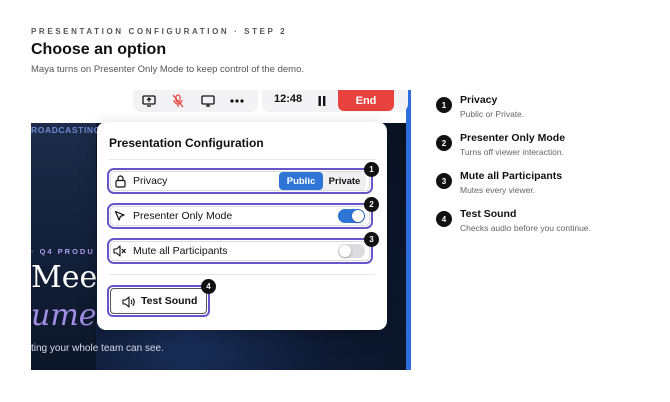 The height and width of the screenshot is (402, 670). I want to click on lock-icon, so click(120, 181).